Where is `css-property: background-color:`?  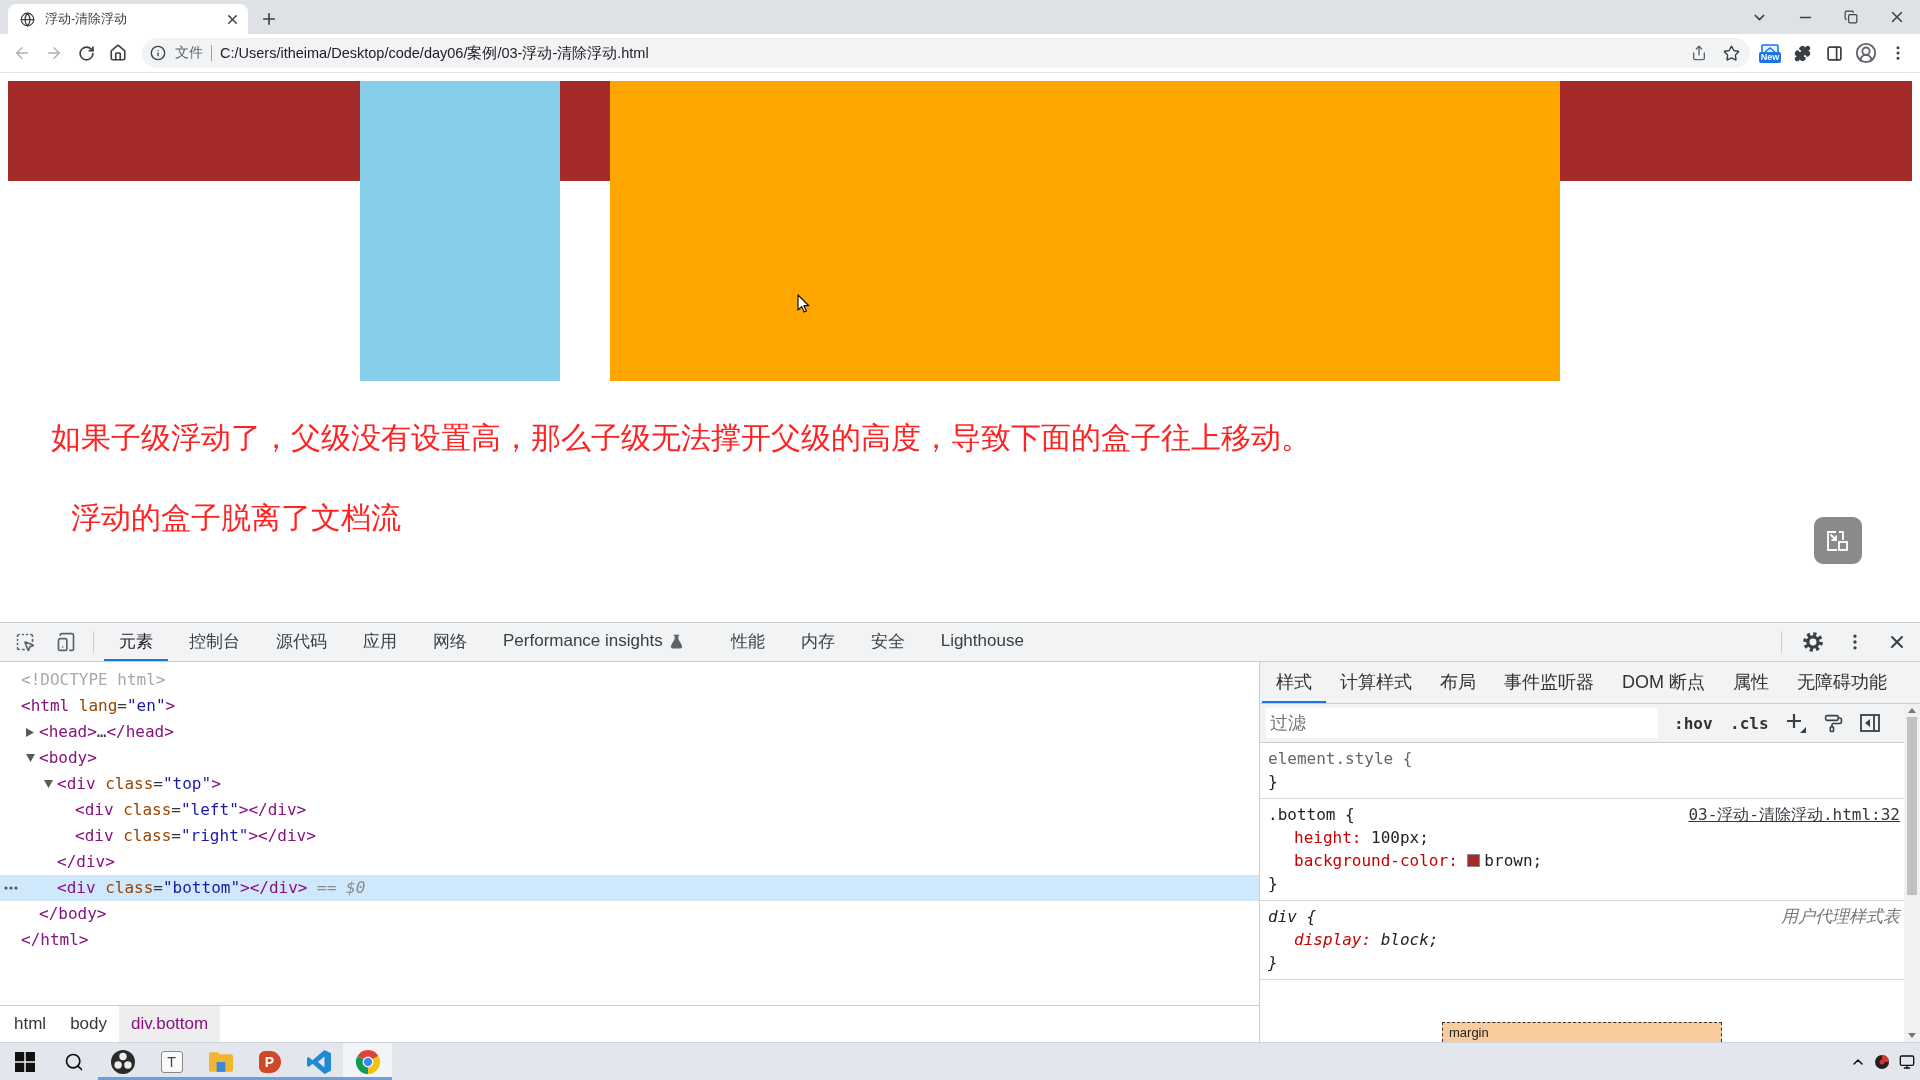 css-property: background-color: is located at coordinates (1376, 861).